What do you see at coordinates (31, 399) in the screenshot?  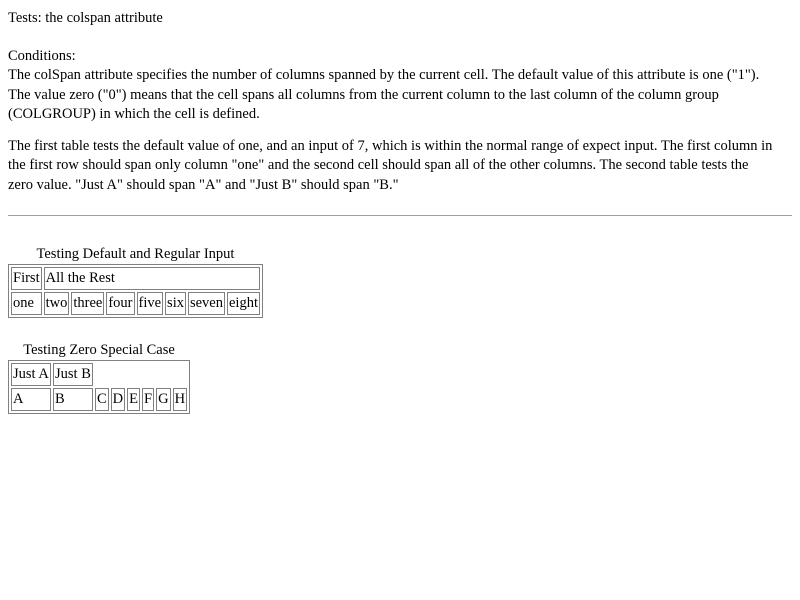 I see `table-cell: A` at bounding box center [31, 399].